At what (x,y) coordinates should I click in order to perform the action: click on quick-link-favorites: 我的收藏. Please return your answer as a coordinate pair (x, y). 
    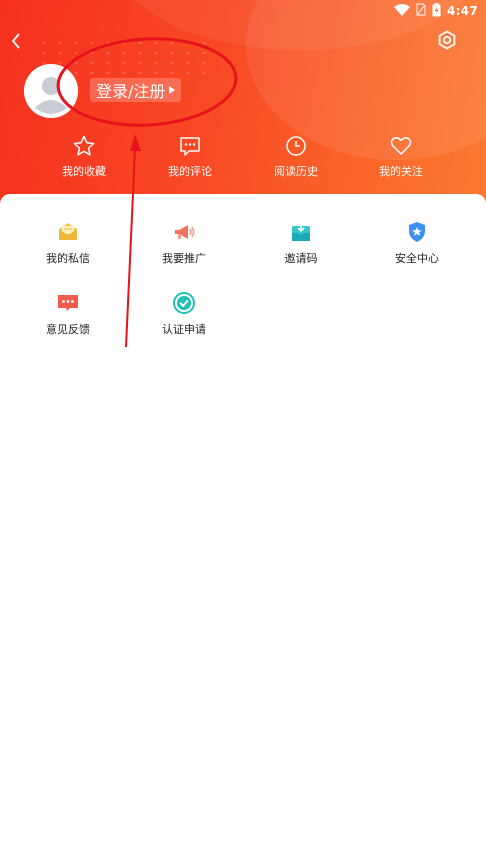
    Looking at the image, I should click on (84, 156).